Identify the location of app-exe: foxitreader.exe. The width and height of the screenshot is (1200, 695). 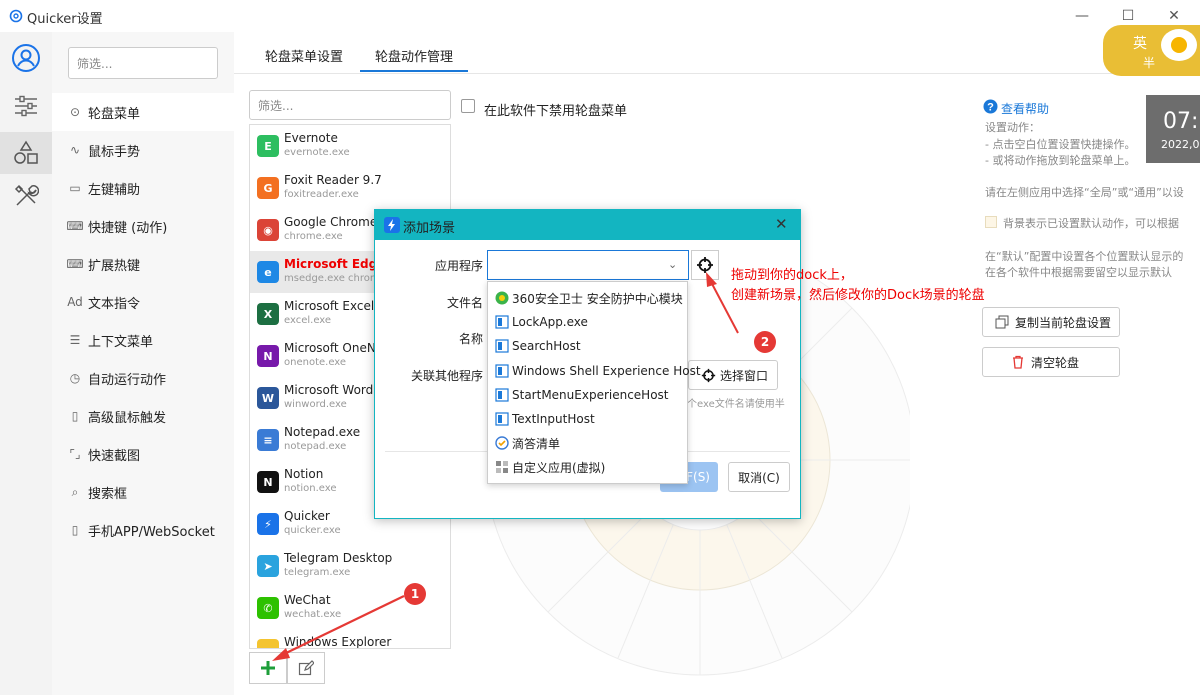
(321, 194).